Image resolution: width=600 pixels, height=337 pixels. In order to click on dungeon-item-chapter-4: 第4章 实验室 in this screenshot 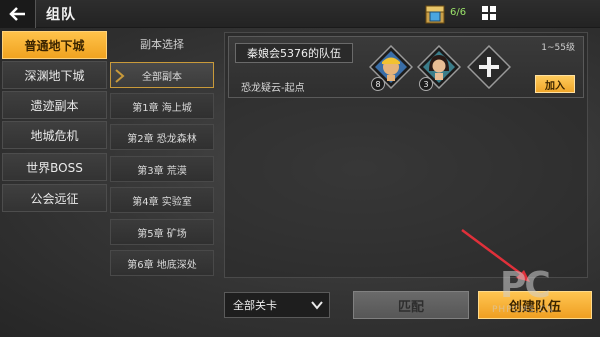, I will do `click(162, 200)`.